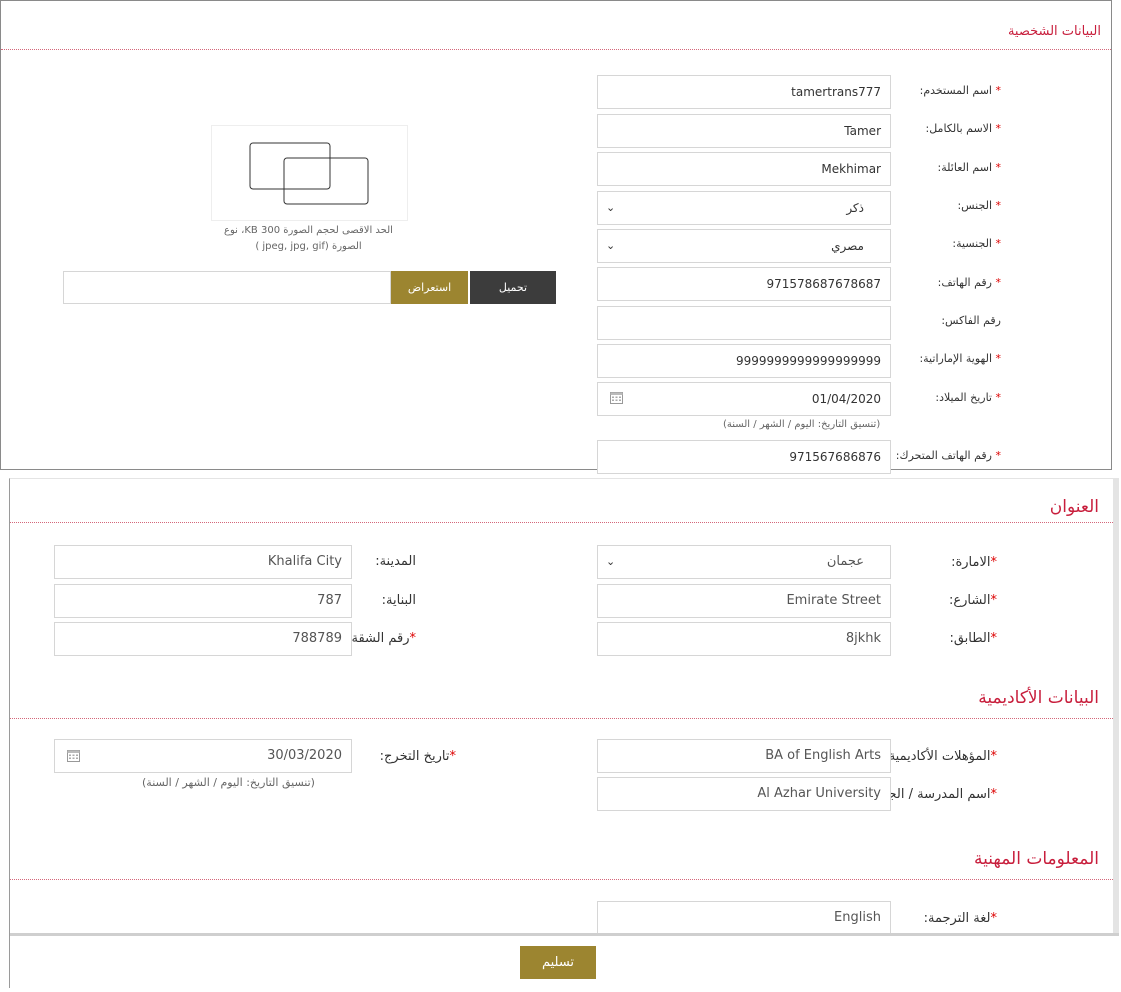  What do you see at coordinates (948, 455) in the screenshot?
I see `mobile-label: * رقم الهاتف المتحرك:` at bounding box center [948, 455].